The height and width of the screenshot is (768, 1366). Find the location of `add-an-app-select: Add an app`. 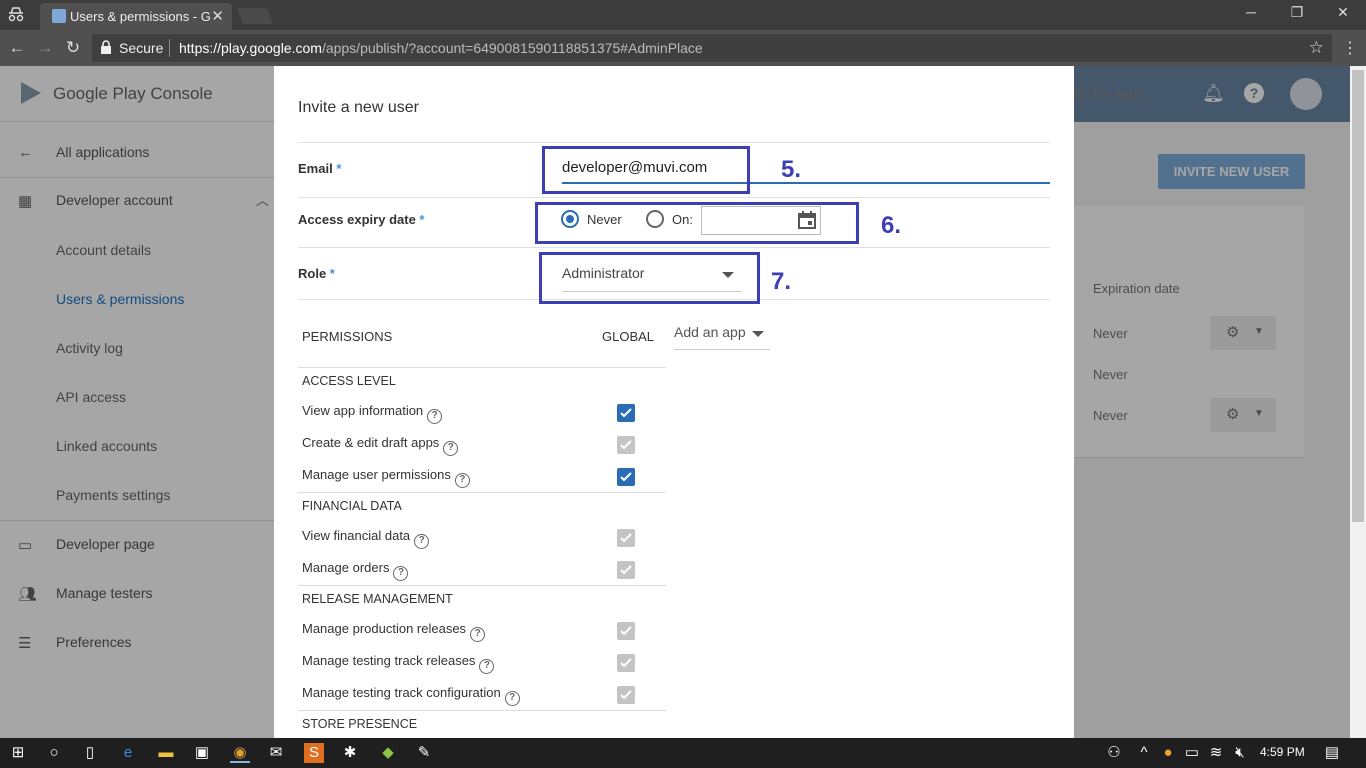

add-an-app-select: Add an app is located at coordinates (722, 335).